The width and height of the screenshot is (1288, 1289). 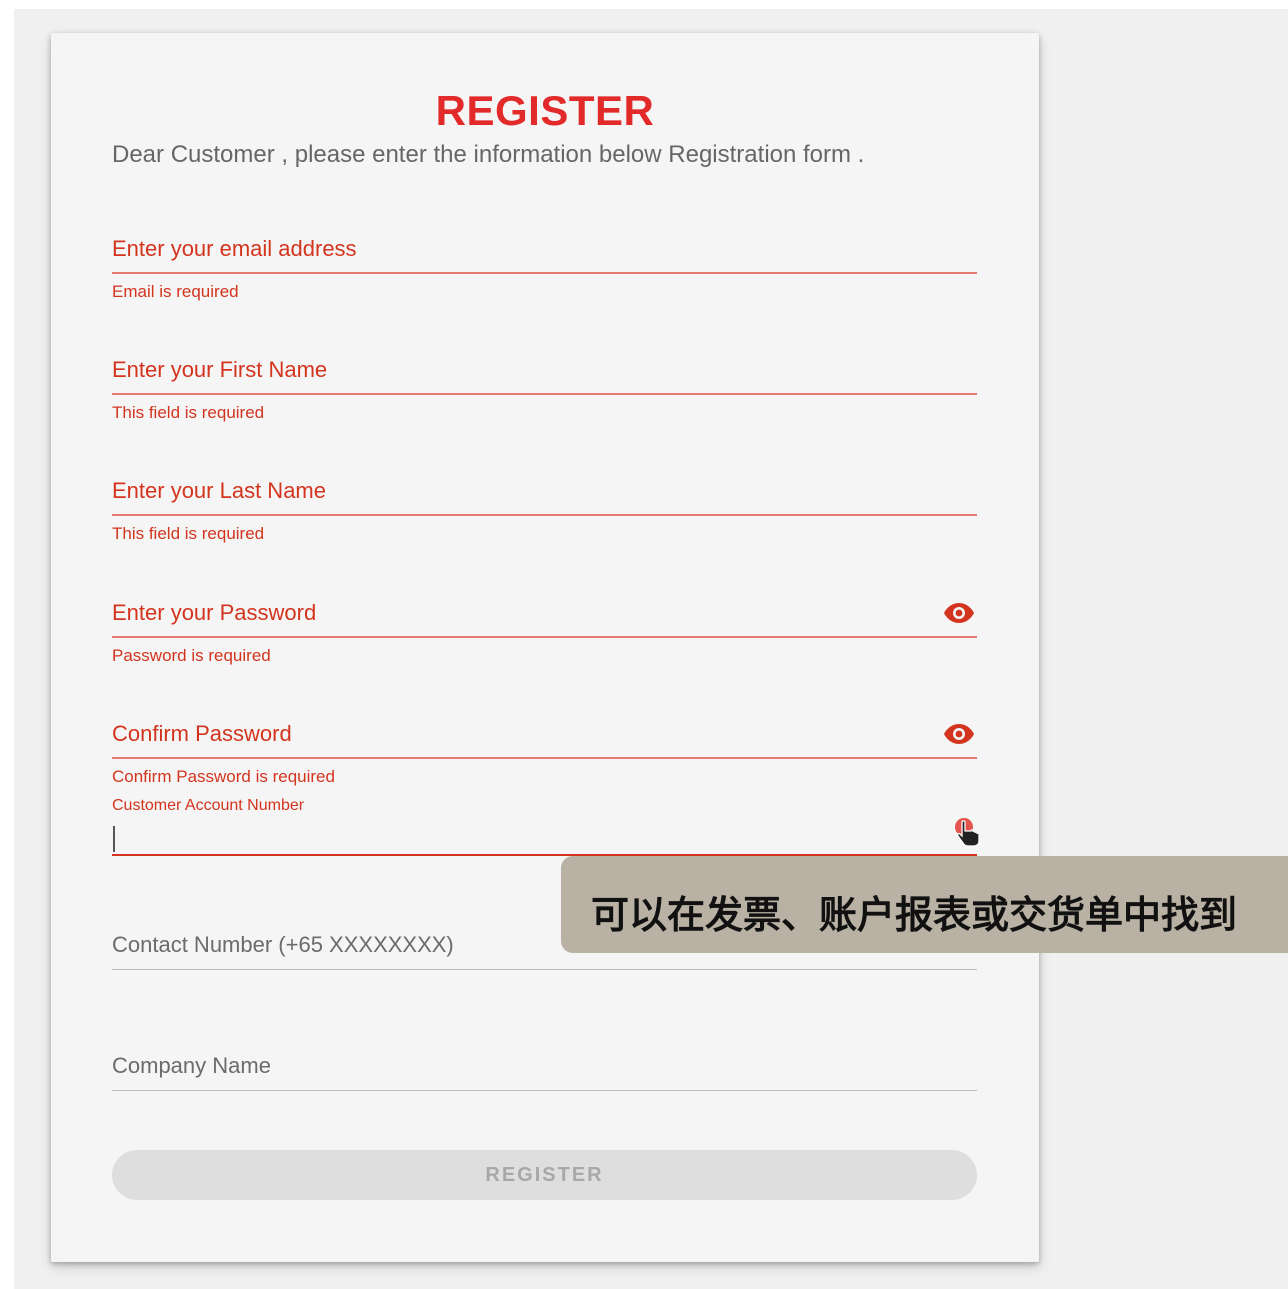 I want to click on contact-number-label: Contact Number (+65 XXXXXXXX), so click(x=283, y=944).